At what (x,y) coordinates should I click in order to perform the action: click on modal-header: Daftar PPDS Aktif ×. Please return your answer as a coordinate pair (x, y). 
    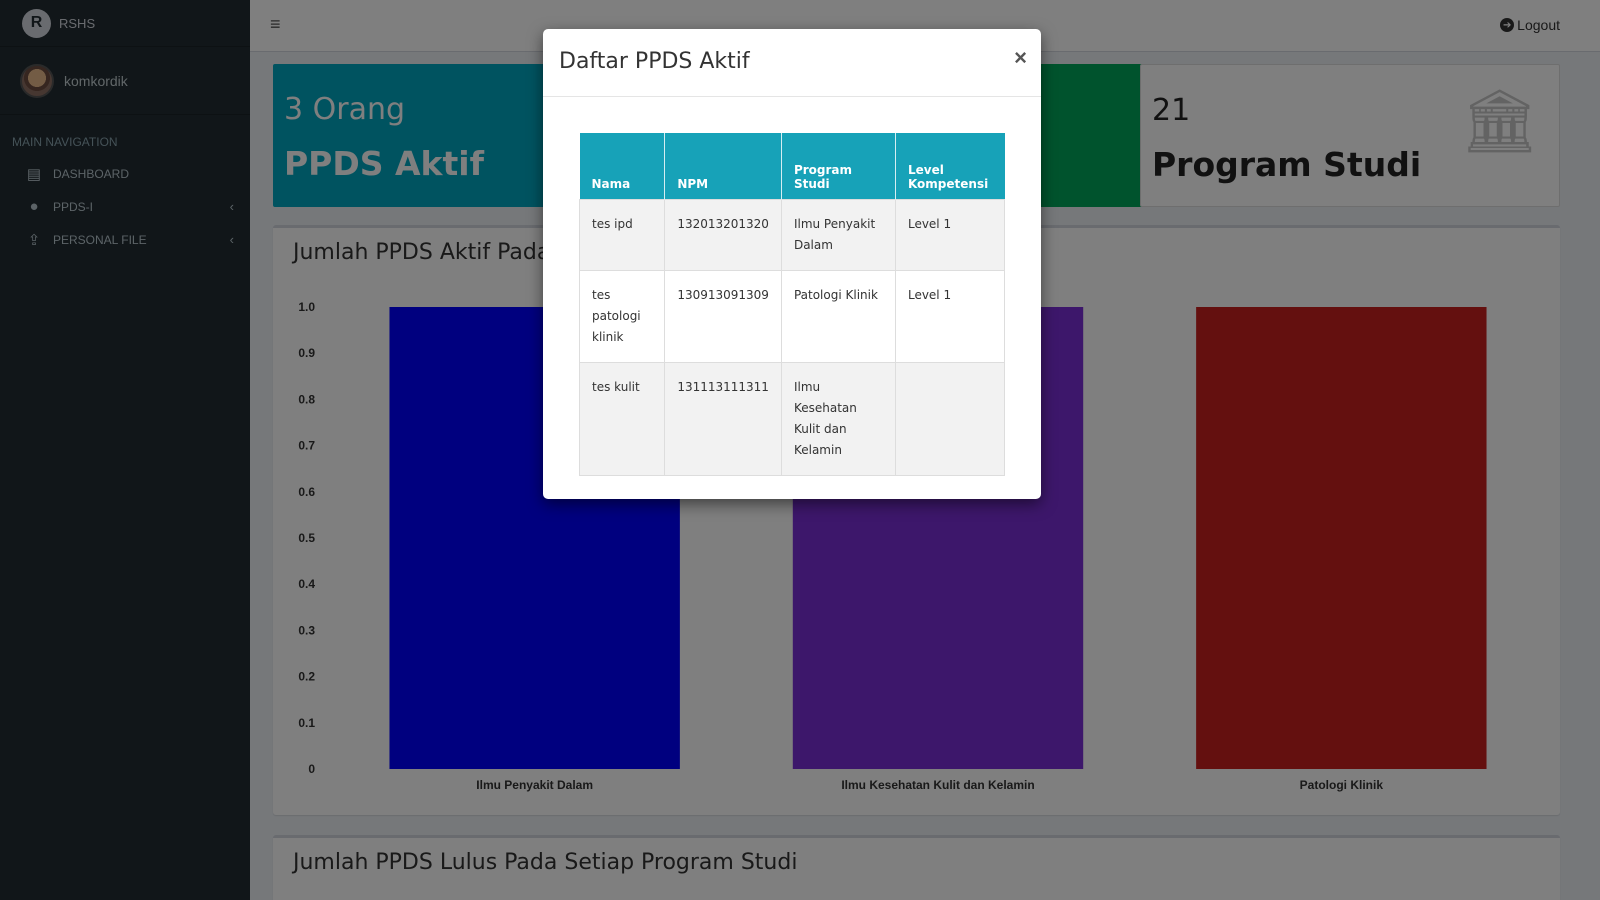
    Looking at the image, I should click on (792, 63).